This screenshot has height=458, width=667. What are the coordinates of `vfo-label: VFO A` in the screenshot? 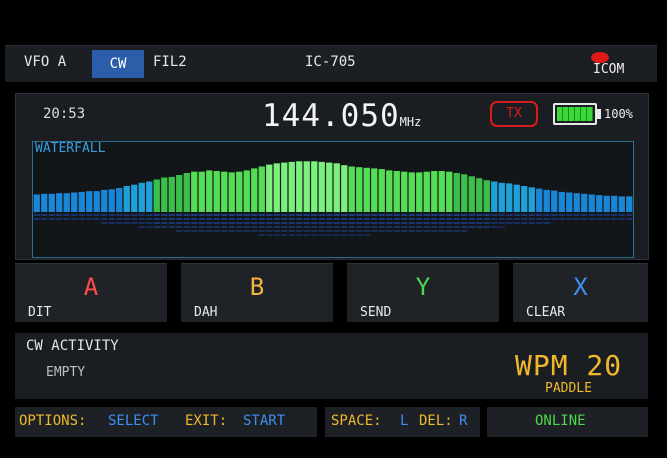 It's located at (45, 62).